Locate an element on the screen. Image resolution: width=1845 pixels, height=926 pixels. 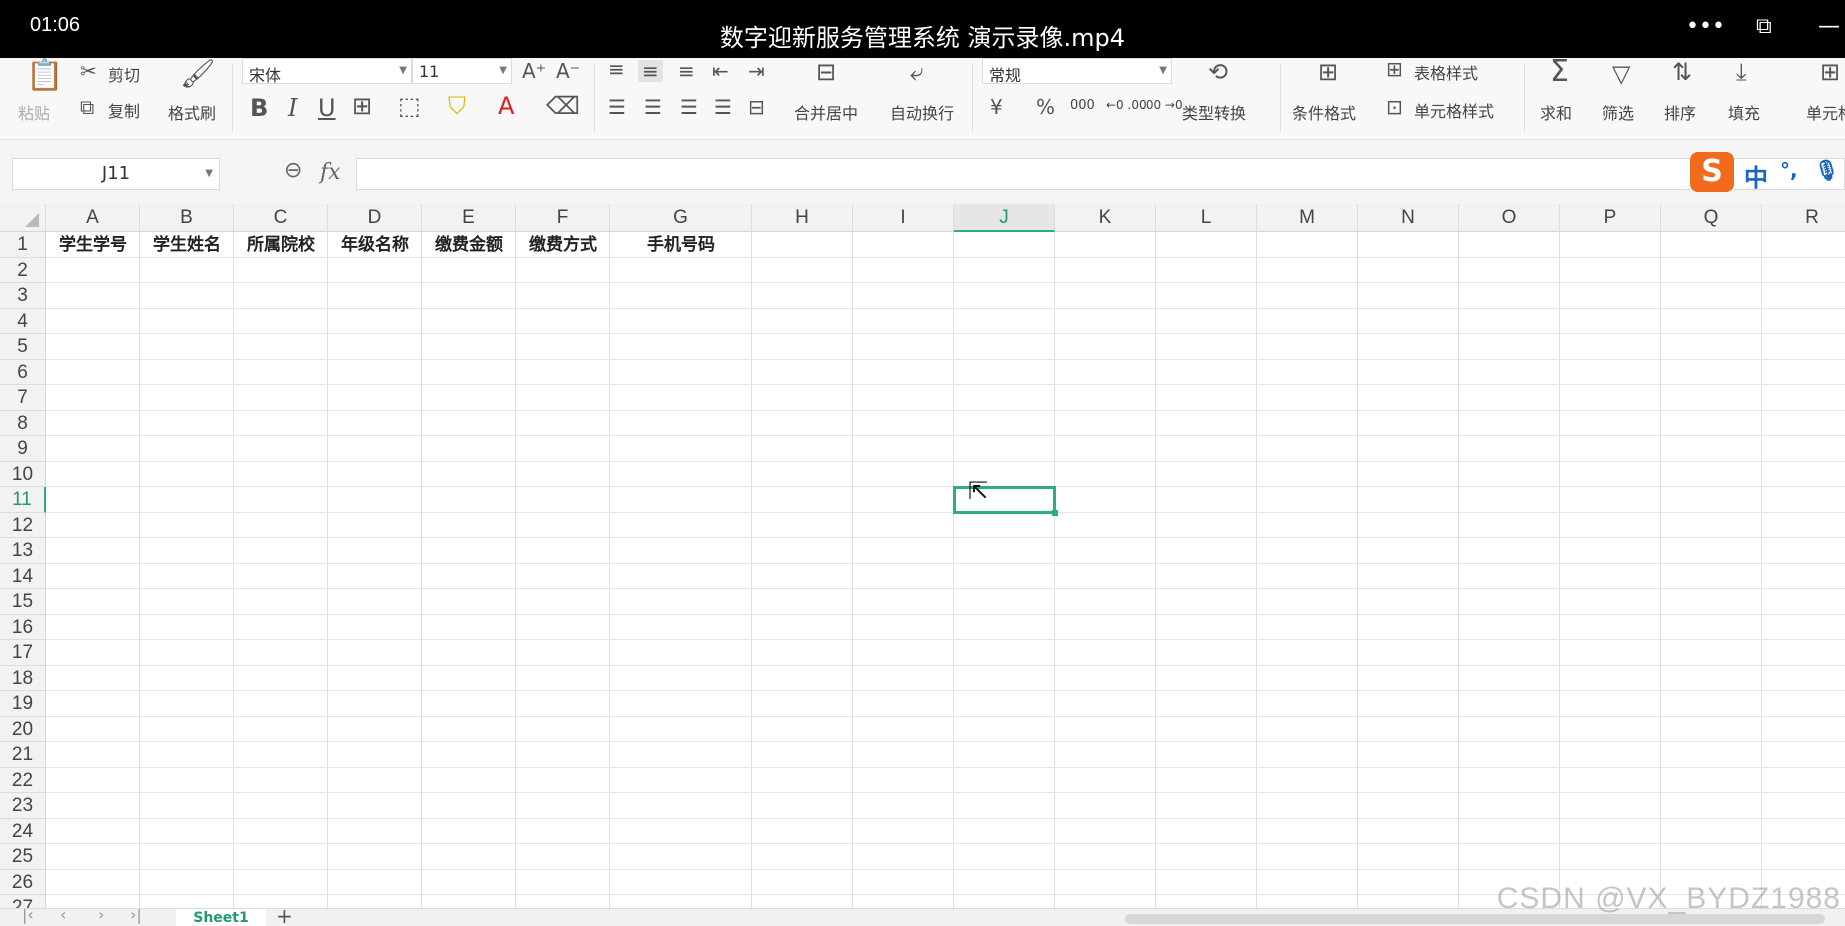
row-header-3: 3 is located at coordinates (23, 296).